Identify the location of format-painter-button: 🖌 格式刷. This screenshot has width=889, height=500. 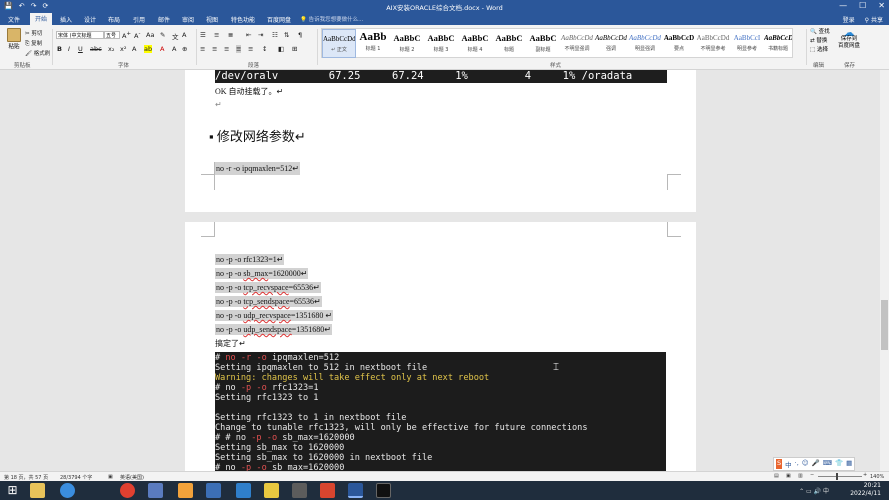
(37, 53).